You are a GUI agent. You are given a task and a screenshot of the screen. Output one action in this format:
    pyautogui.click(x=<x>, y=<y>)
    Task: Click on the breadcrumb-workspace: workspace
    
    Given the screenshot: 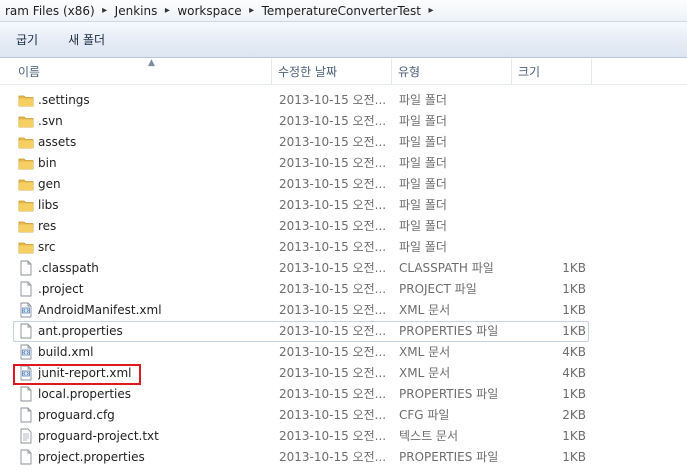 What is the action you would take?
    pyautogui.click(x=209, y=11)
    